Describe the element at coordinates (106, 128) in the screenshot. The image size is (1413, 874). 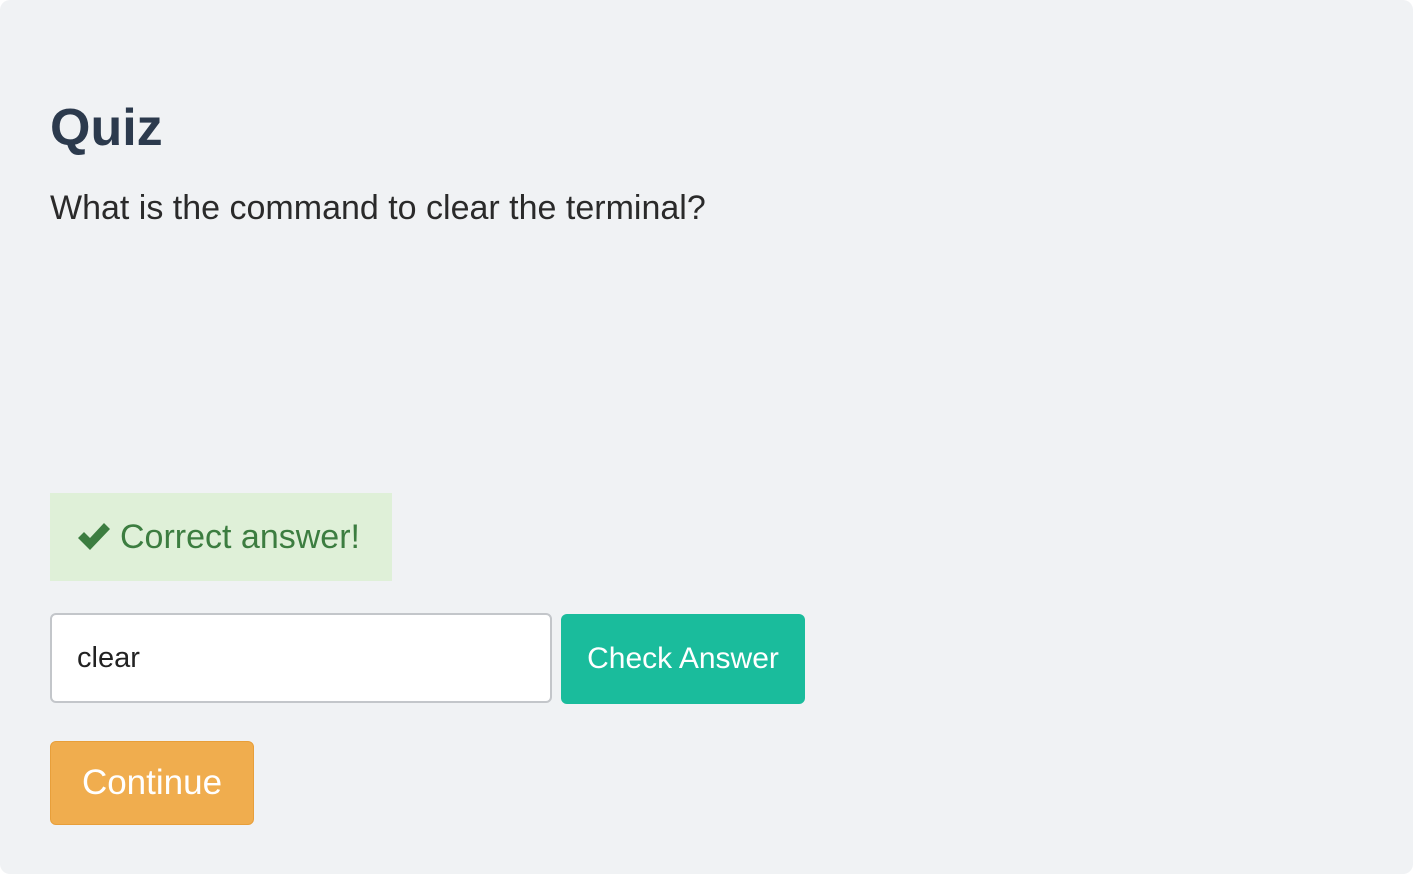
I see `page-title: Quiz` at that location.